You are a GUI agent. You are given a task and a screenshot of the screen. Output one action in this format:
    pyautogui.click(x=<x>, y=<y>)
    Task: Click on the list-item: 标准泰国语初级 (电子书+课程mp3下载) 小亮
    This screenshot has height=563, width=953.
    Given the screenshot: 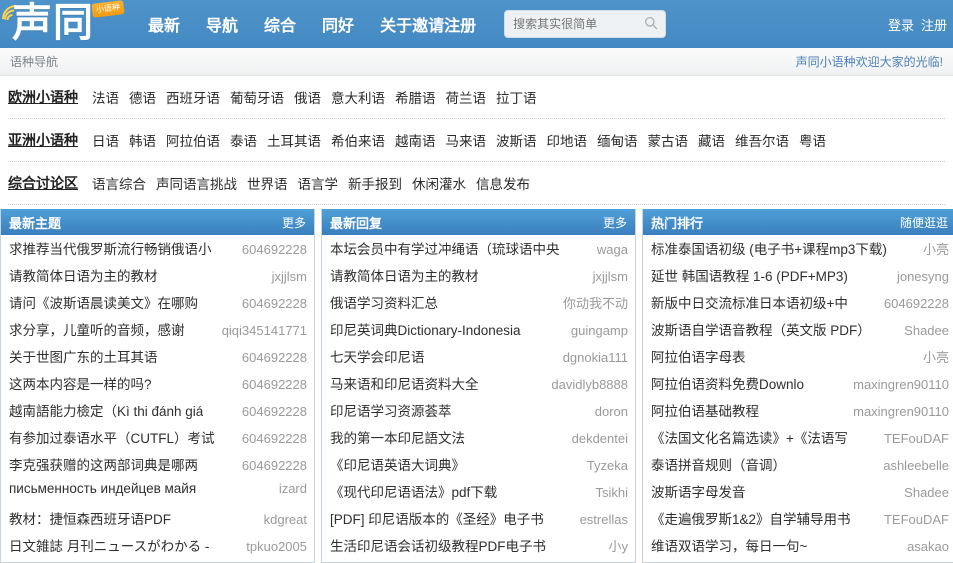 What is the action you would take?
    pyautogui.click(x=798, y=251)
    